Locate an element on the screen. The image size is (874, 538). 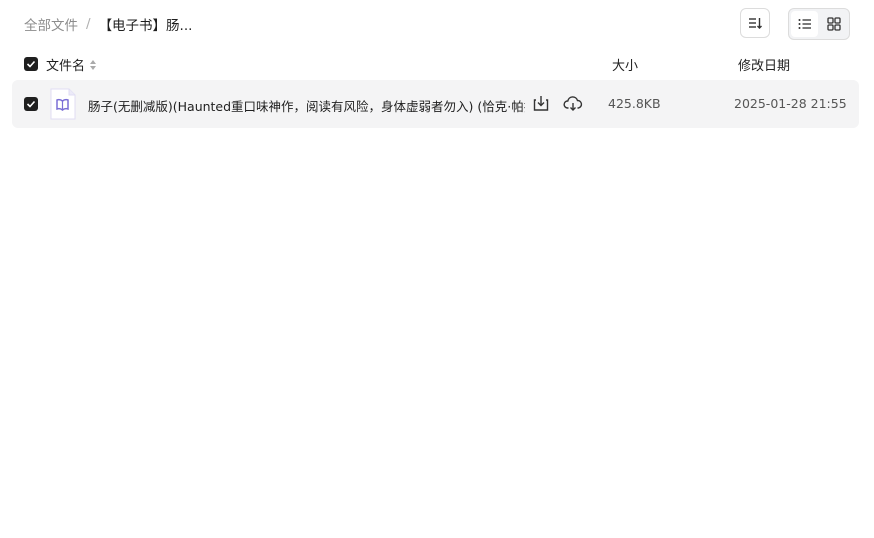
list-view-icon is located at coordinates (804, 24).